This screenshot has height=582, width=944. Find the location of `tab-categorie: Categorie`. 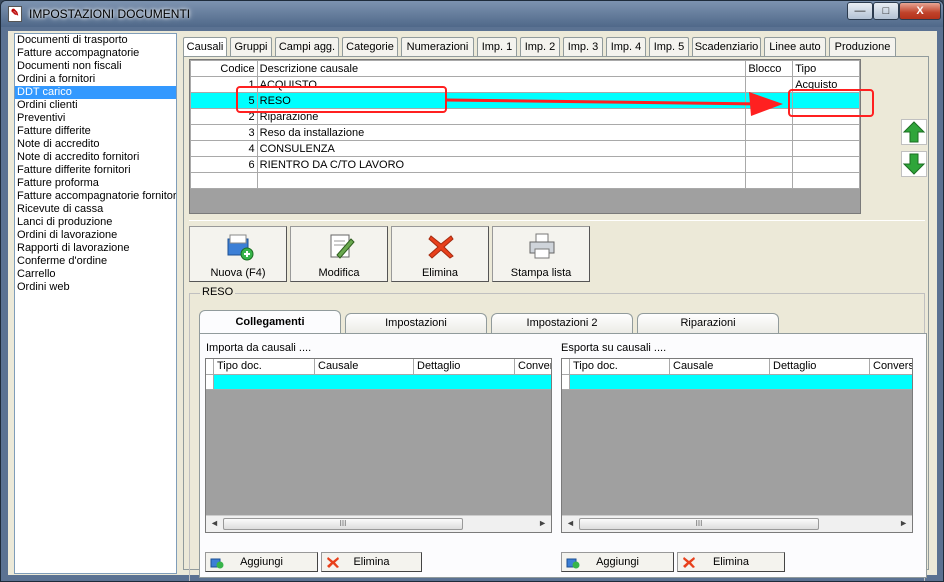

tab-categorie: Categorie is located at coordinates (370, 47).